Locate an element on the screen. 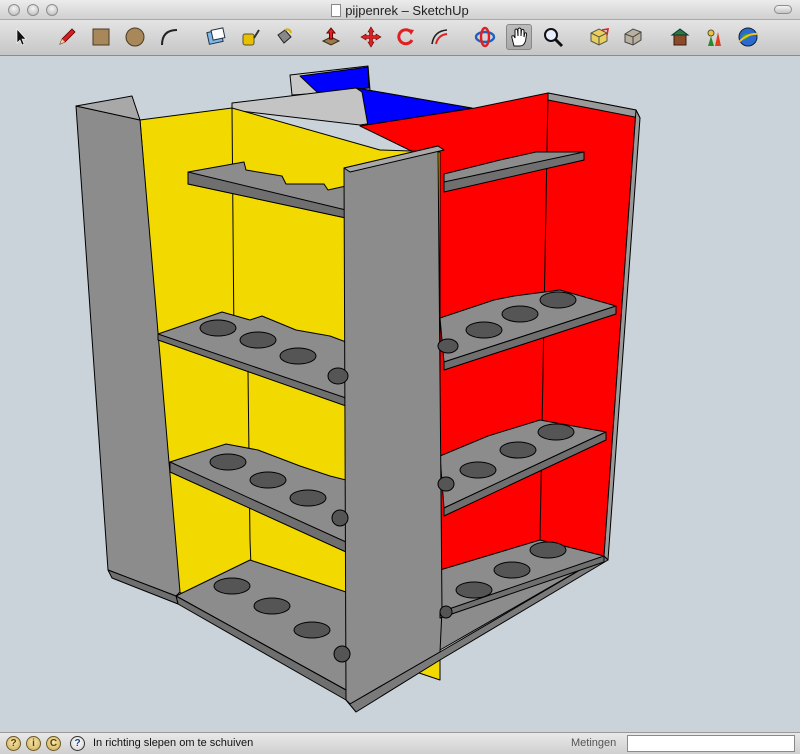  geo-location-icon: ? is located at coordinates (13, 743).